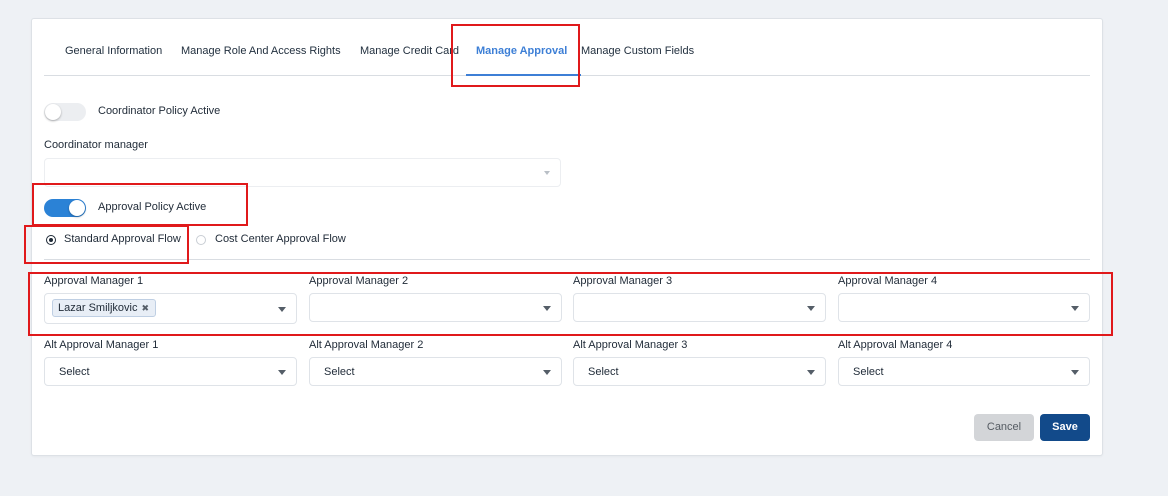 This screenshot has height=496, width=1168. Describe the element at coordinates (96, 145) in the screenshot. I see `coordinator-manager-label: Coordinator manager` at that location.